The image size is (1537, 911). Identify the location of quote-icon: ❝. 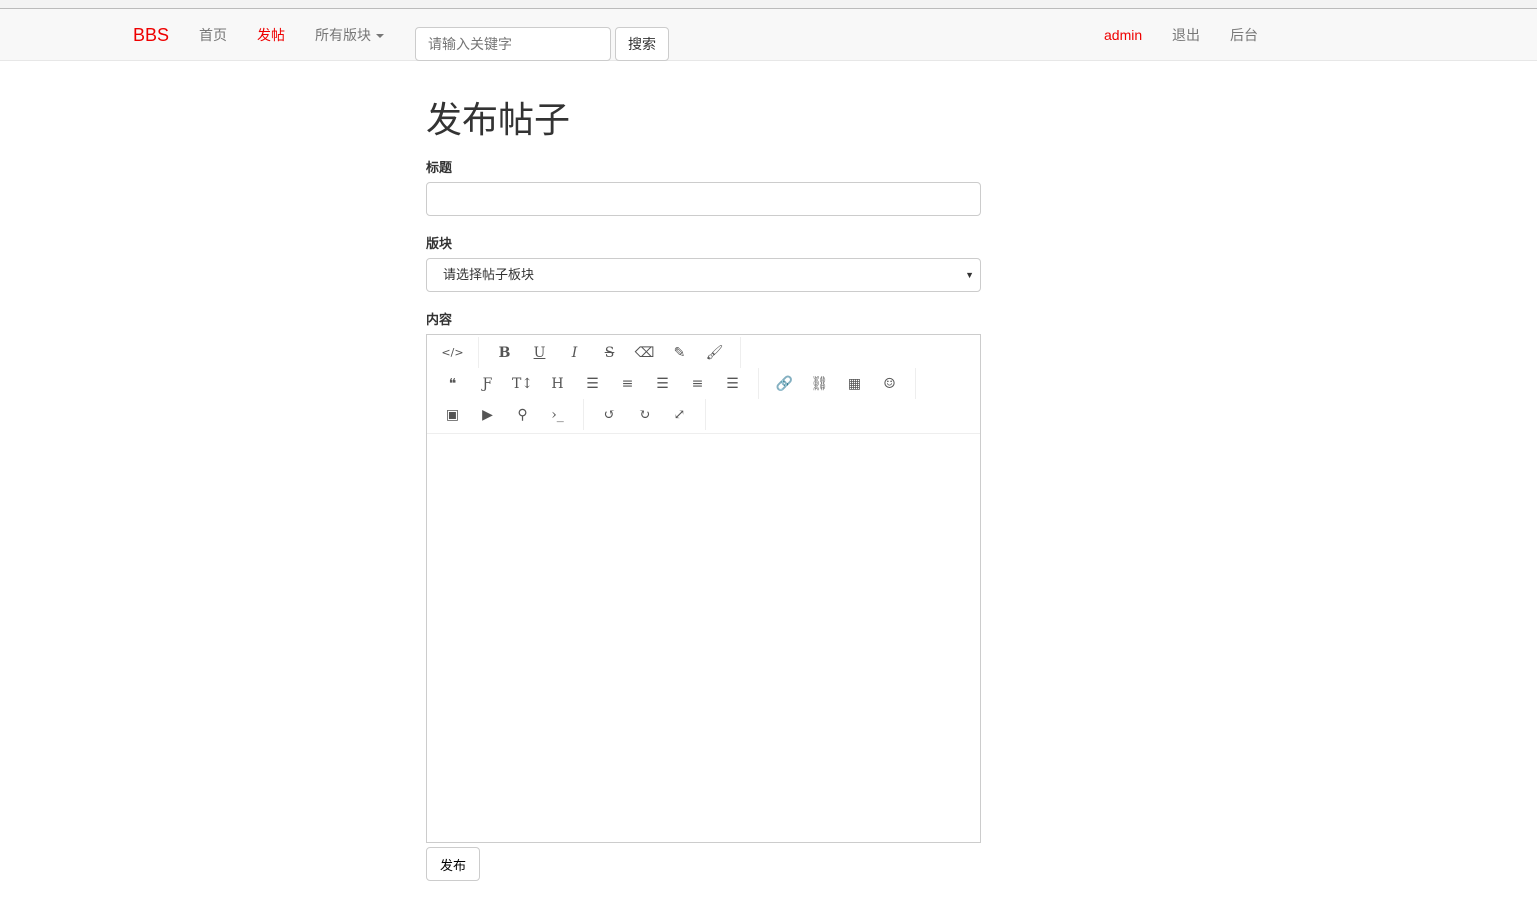
(452, 383).